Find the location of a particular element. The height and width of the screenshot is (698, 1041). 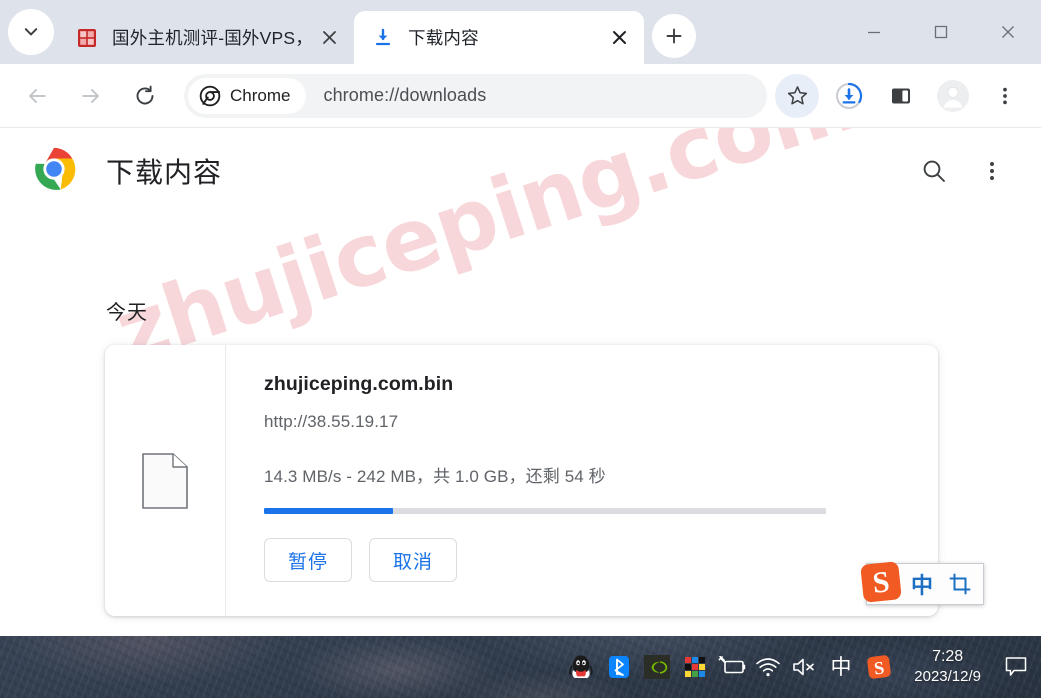

download-file-icon-column is located at coordinates (165, 480).